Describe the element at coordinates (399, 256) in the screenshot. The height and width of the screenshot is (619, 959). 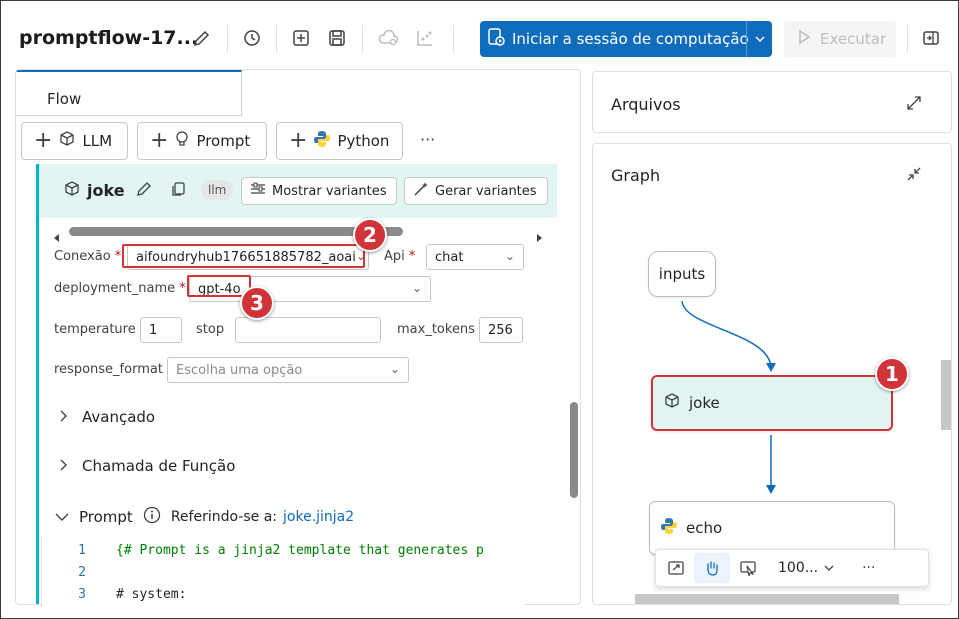
I see `api-label: Api *` at that location.